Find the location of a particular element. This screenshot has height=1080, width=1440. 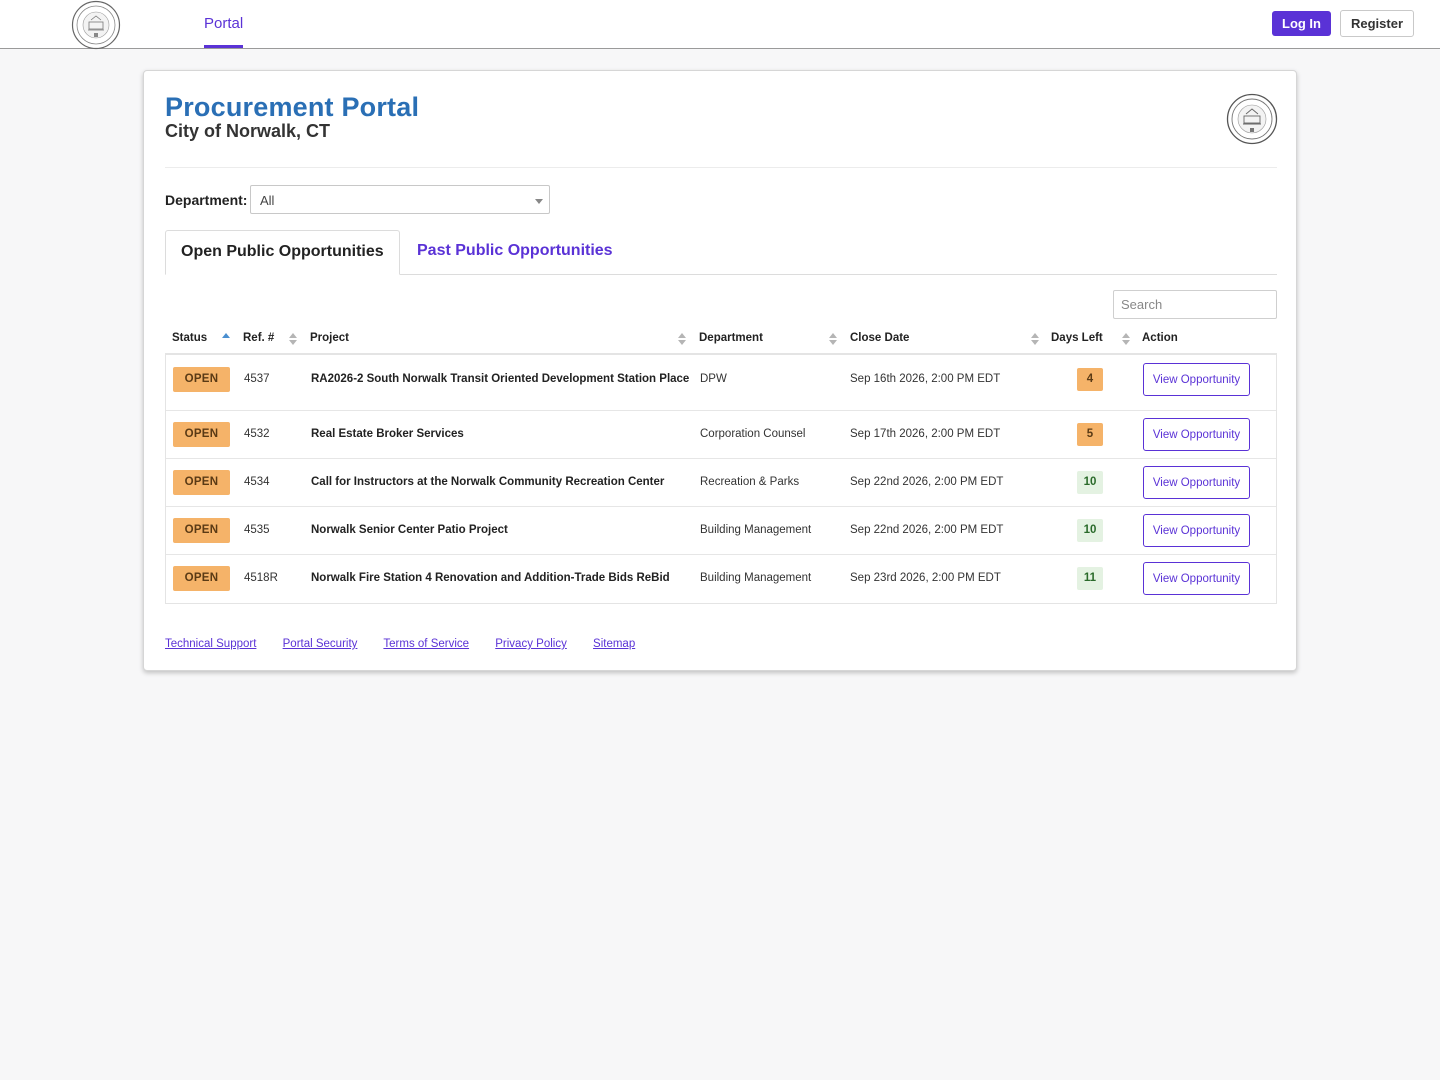

department-select: All is located at coordinates (400, 199).